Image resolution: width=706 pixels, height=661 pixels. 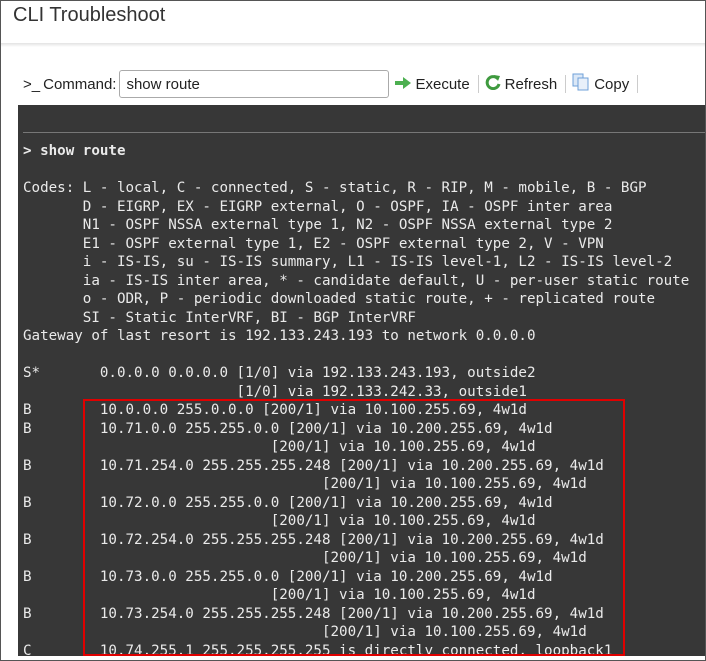 What do you see at coordinates (581, 84) in the screenshot?
I see `copy-icon` at bounding box center [581, 84].